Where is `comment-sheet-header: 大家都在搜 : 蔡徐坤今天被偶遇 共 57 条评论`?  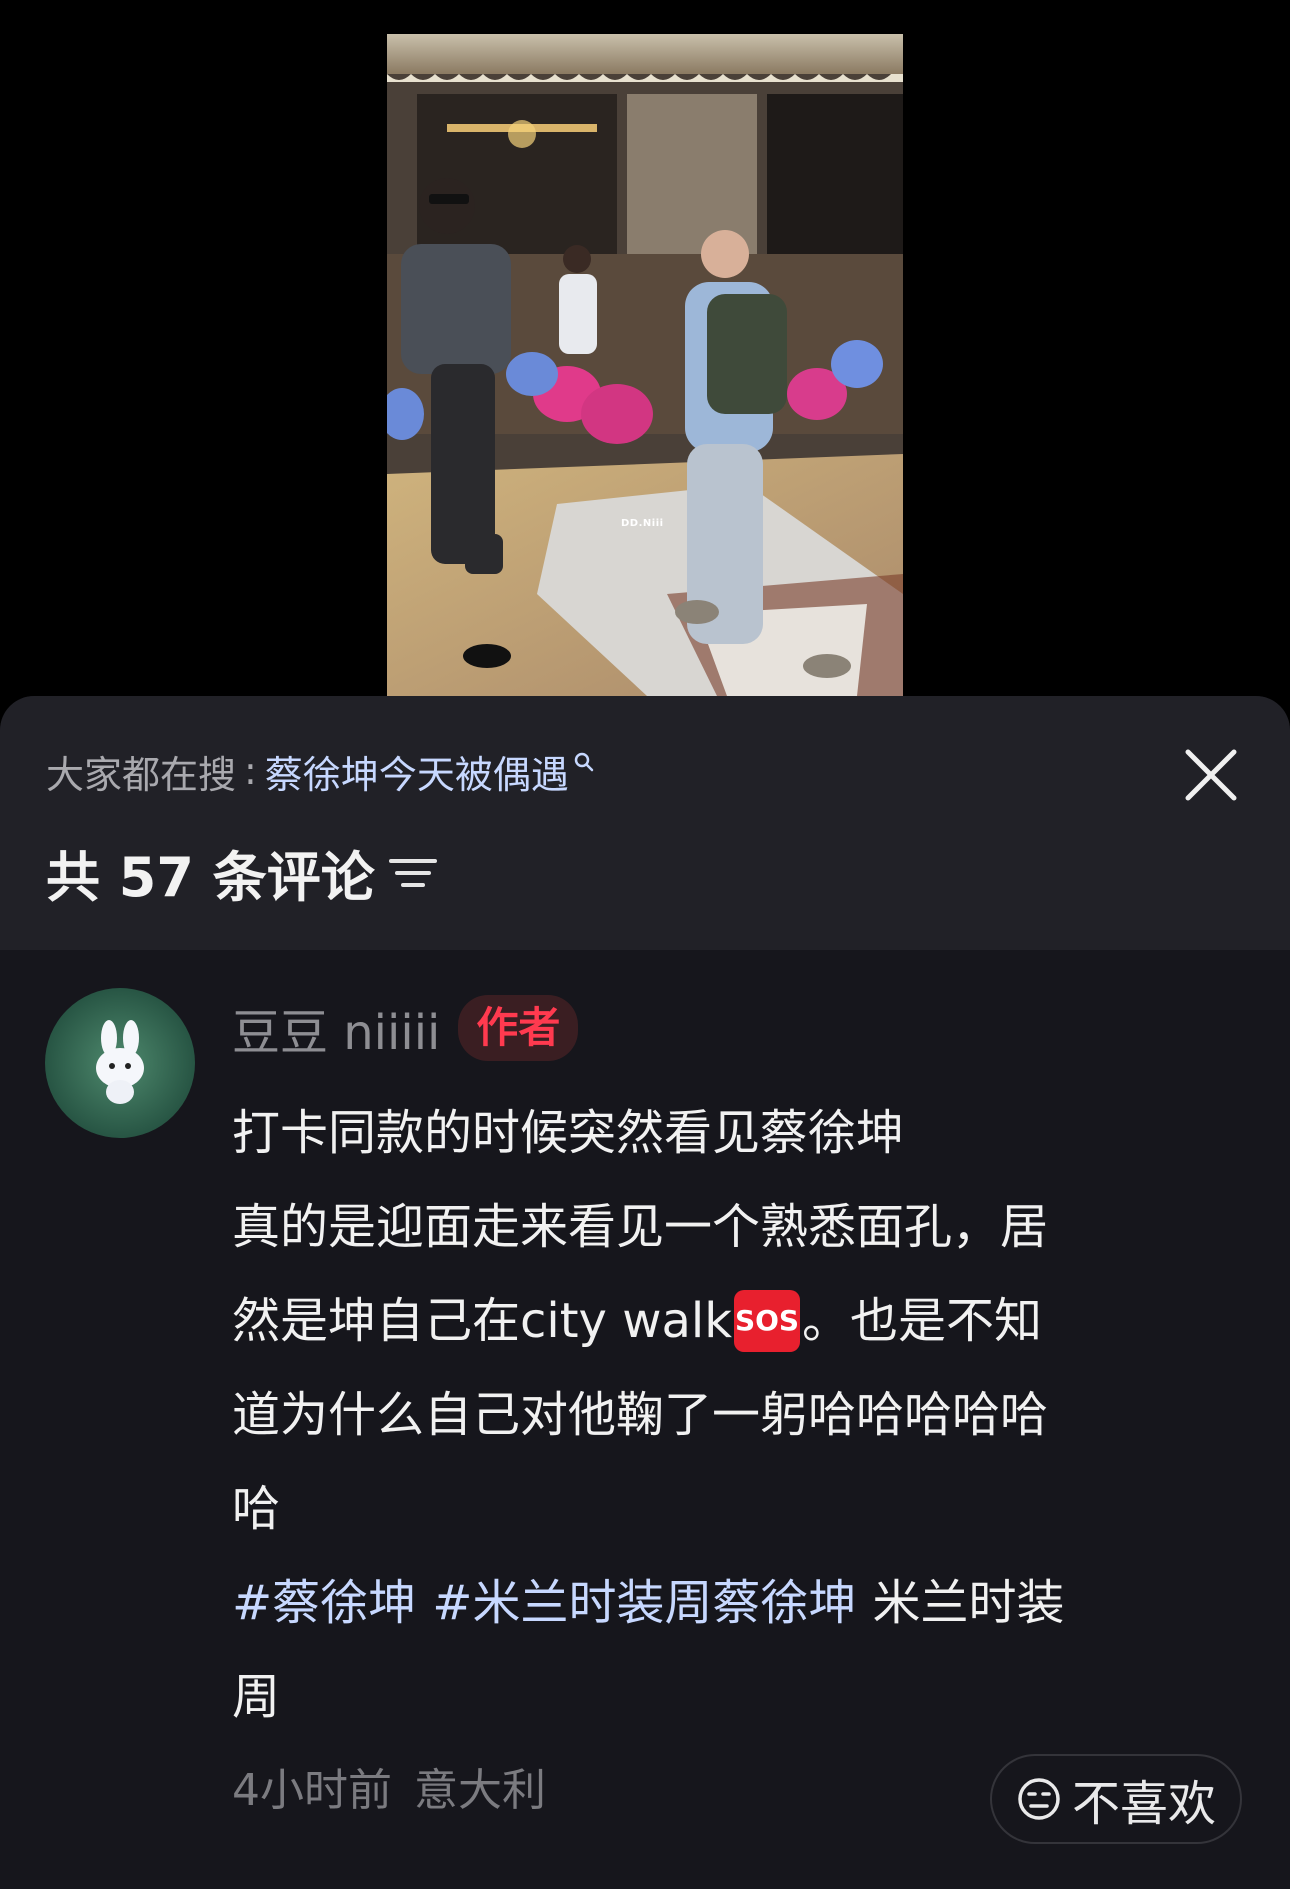 comment-sheet-header: 大家都在搜 : 蔡徐坤今天被偶遇 共 57 条评论 is located at coordinates (645, 823).